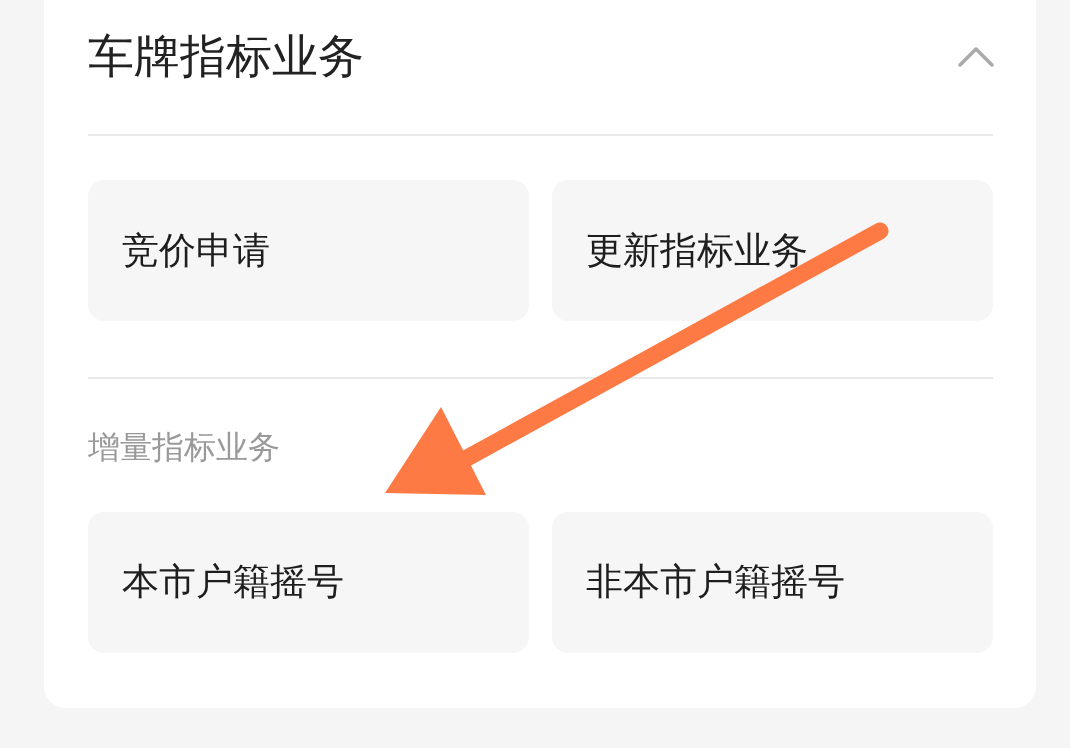  What do you see at coordinates (772, 250) in the screenshot?
I see `service-tile: 更新指标业务` at bounding box center [772, 250].